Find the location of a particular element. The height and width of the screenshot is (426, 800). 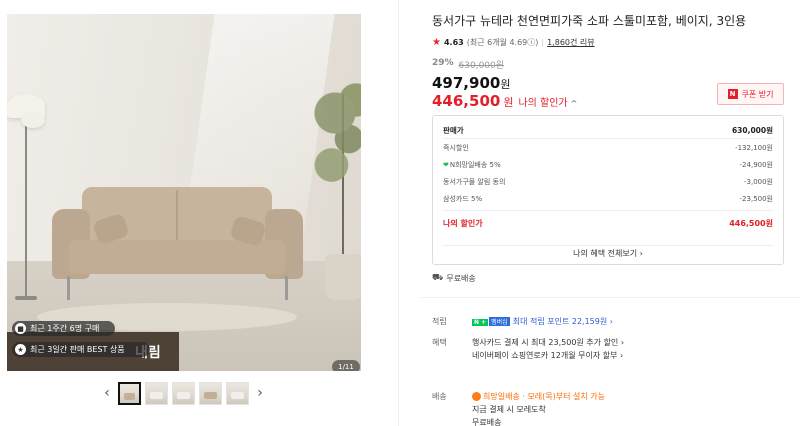

sofa-leg-left is located at coordinates (68, 288).